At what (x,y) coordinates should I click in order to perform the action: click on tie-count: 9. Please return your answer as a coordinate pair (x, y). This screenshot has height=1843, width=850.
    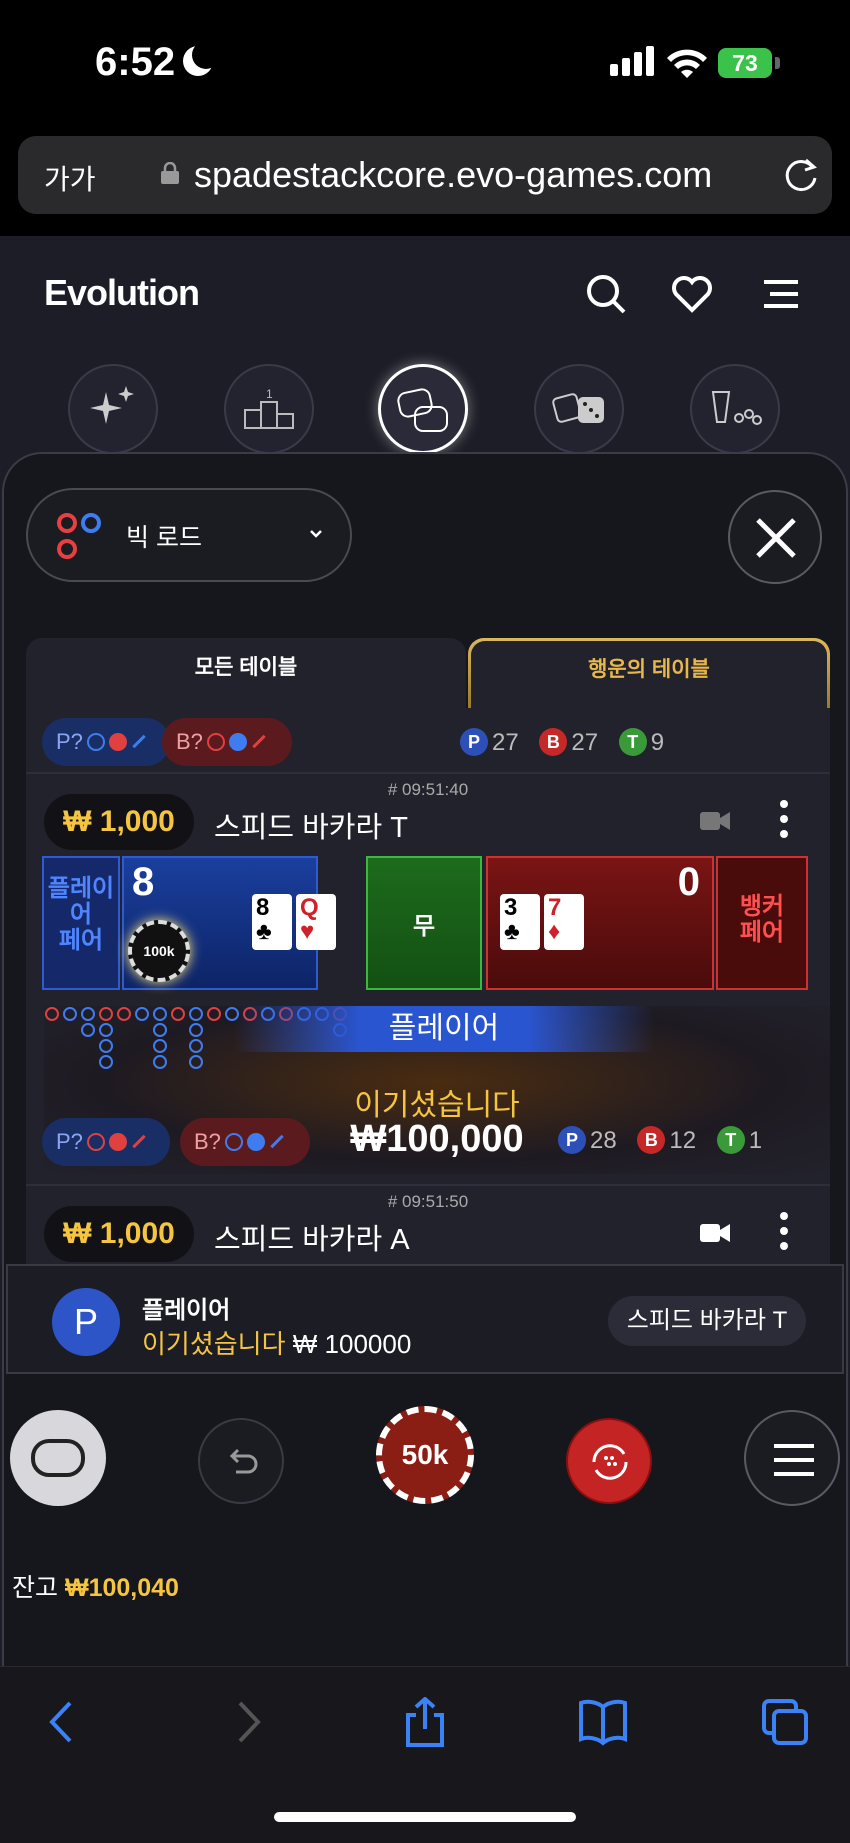
    Looking at the image, I should click on (657, 742).